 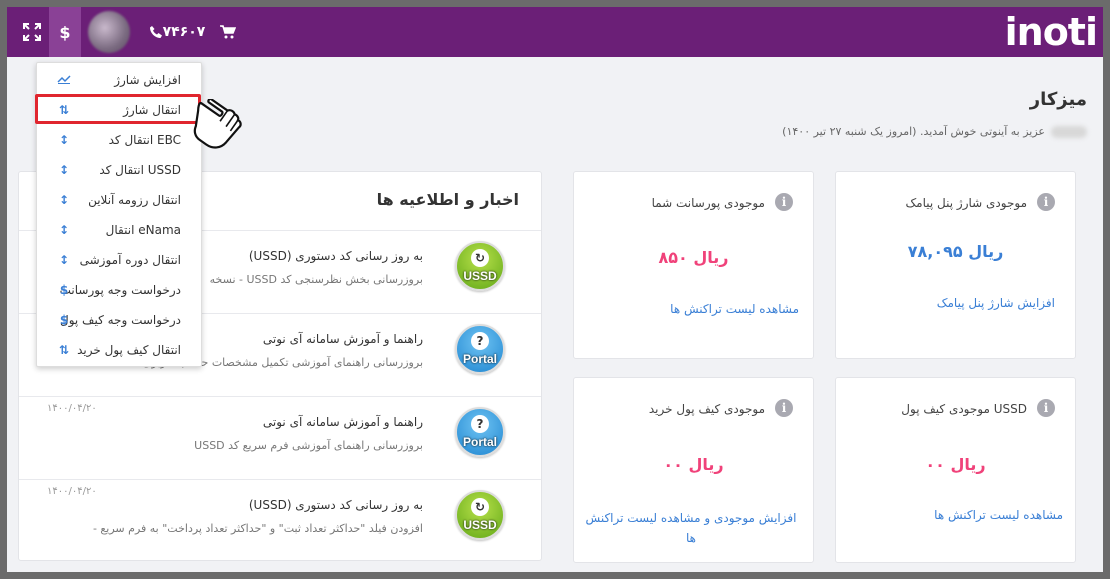 What do you see at coordinates (447, 199) in the screenshot?
I see `news-title: اخبار و اطلاعیه ها` at bounding box center [447, 199].